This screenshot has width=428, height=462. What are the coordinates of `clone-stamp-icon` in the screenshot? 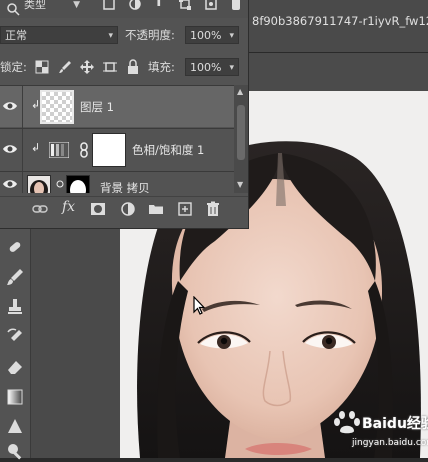 It's located at (15, 307).